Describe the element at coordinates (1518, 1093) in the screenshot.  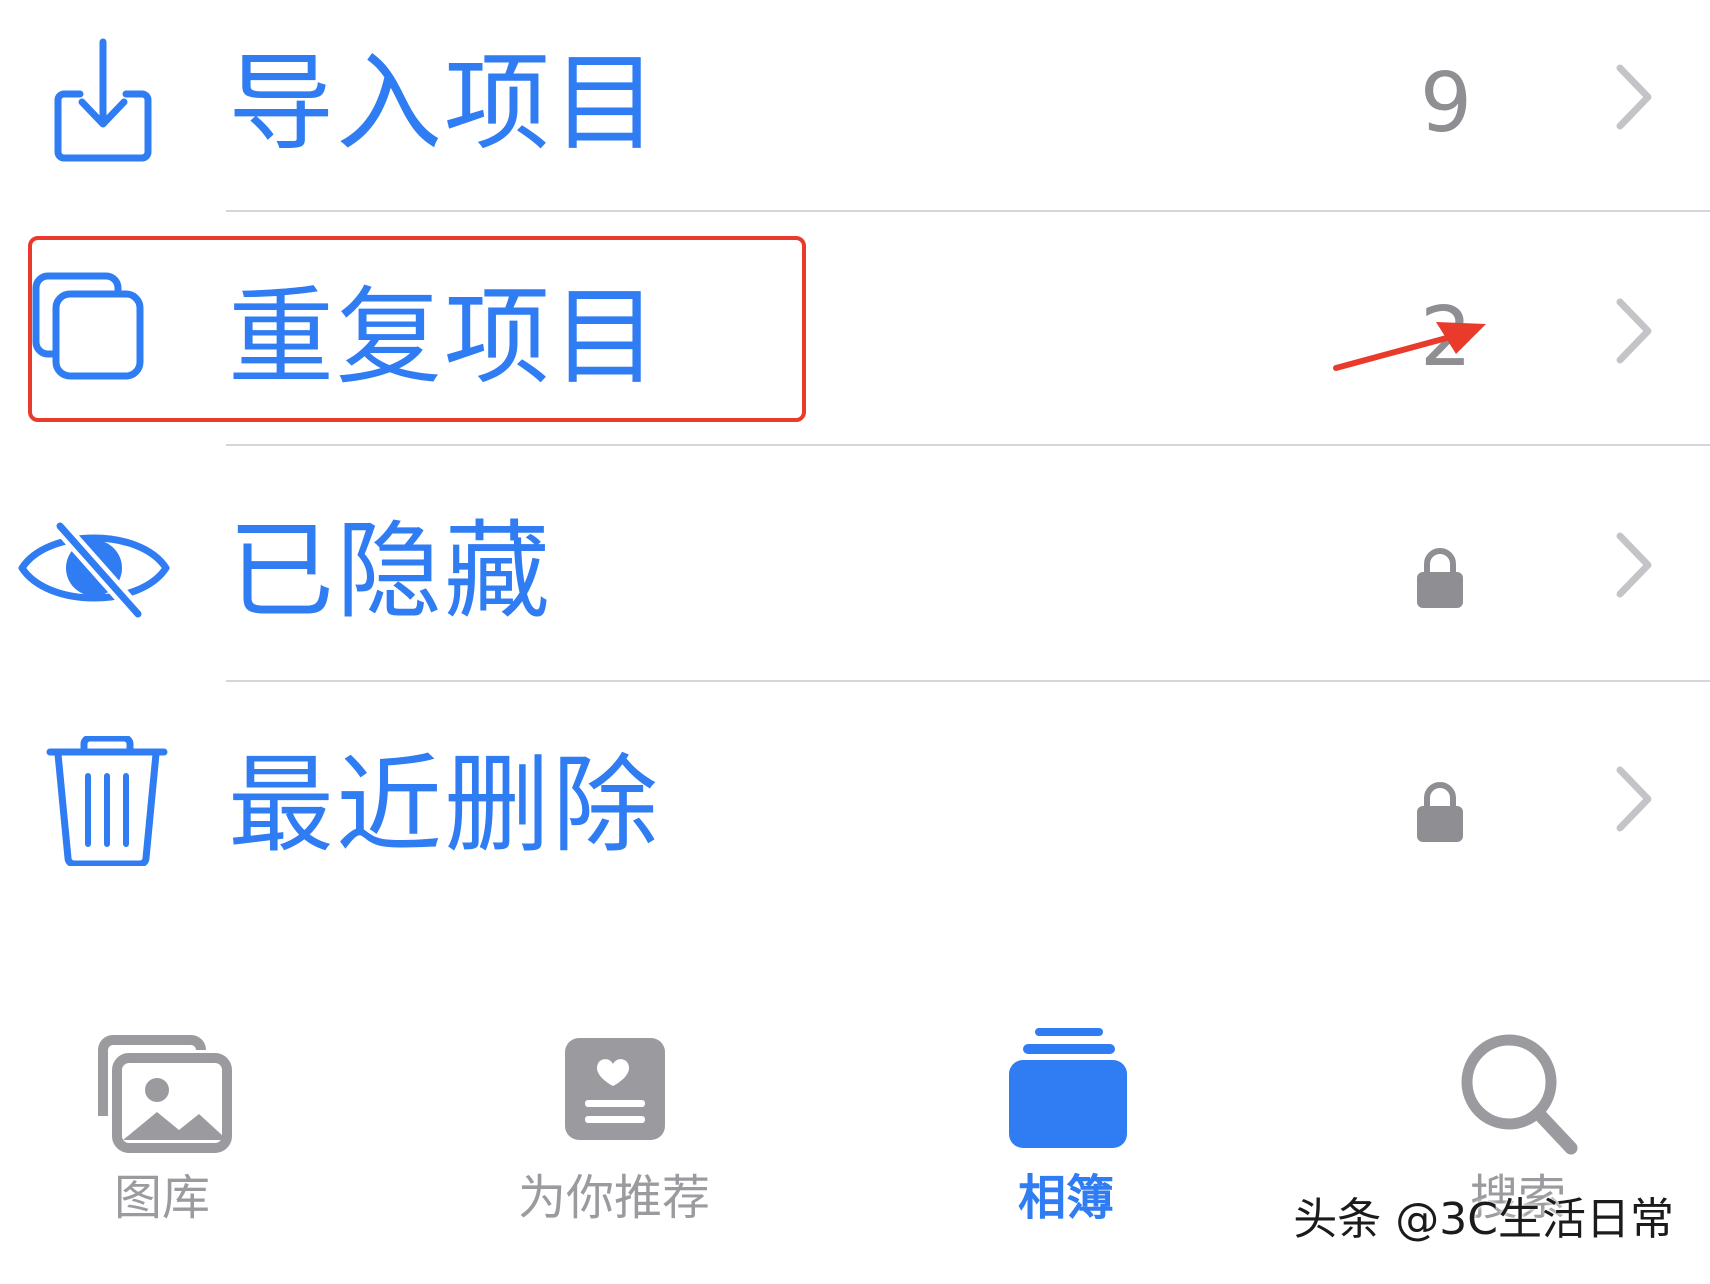
I see `search-icon` at that location.